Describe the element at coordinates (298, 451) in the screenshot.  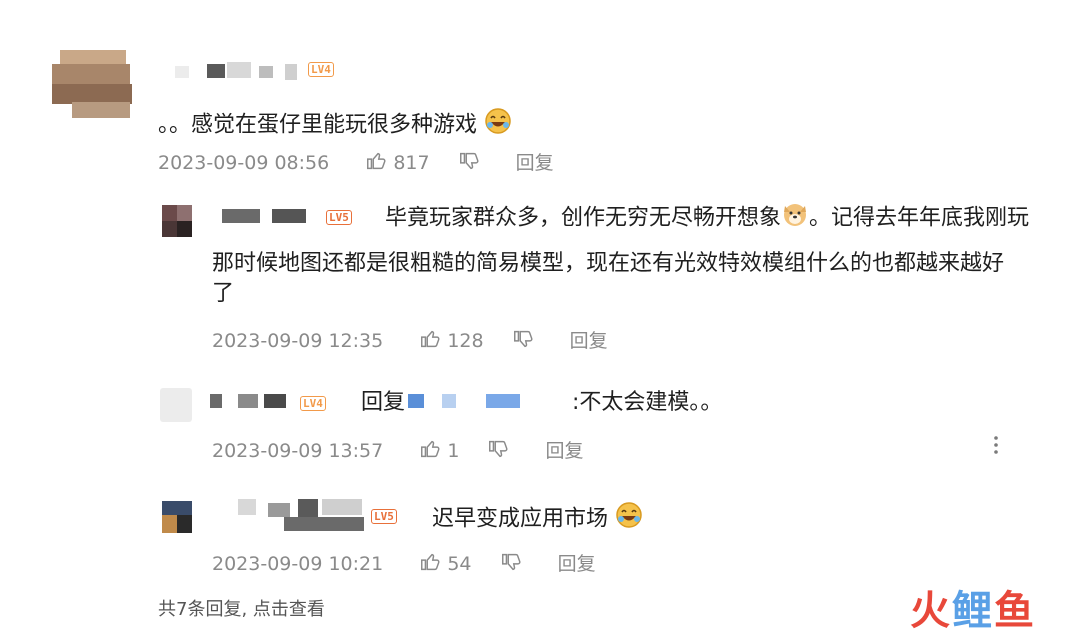
I see `reply-date: 2023-09-09 13:57` at that location.